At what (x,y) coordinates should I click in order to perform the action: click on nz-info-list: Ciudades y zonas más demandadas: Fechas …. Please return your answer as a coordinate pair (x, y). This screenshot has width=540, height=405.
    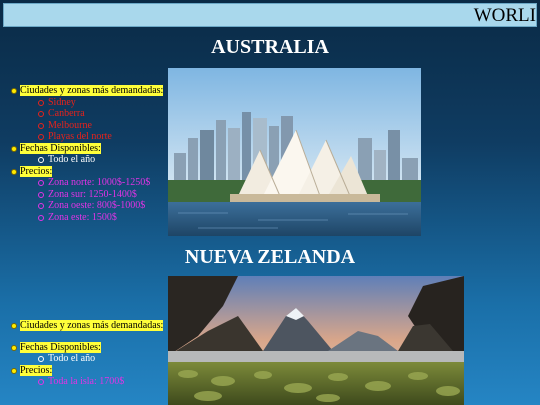
    Looking at the image, I should click on (87, 354).